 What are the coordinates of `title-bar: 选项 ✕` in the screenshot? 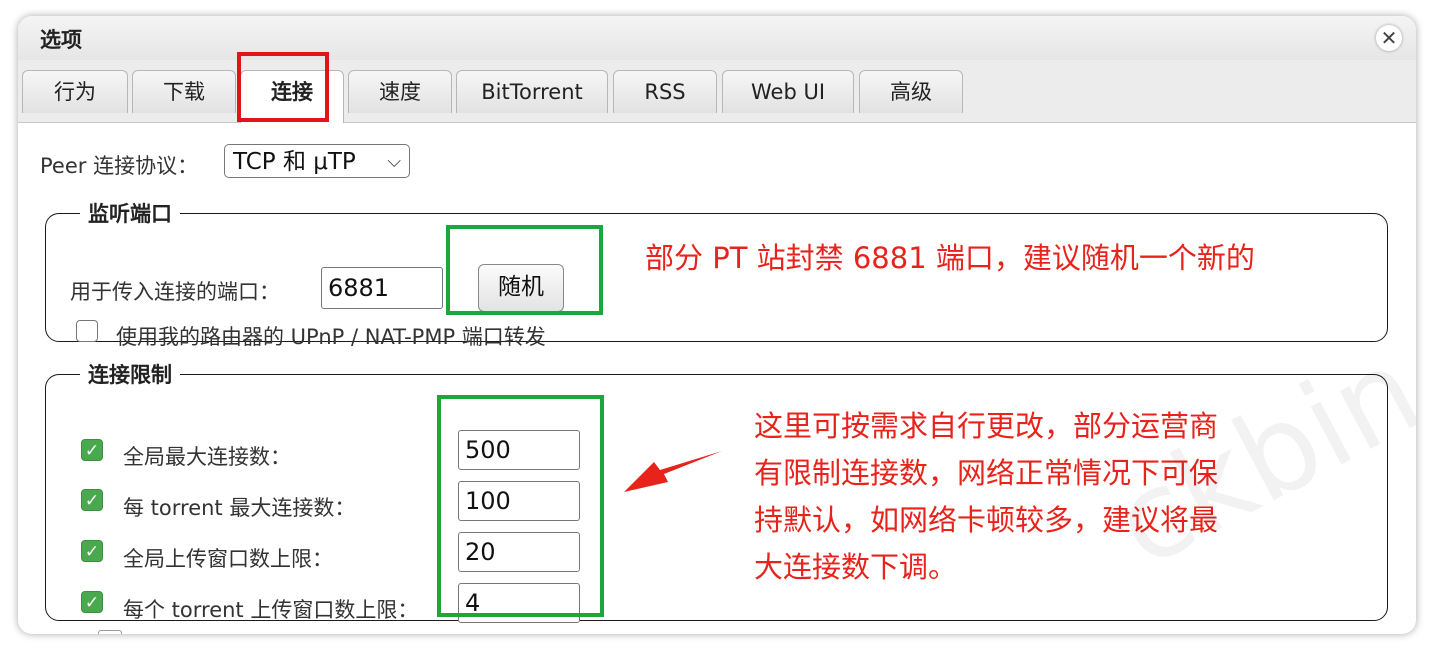 It's located at (717, 38).